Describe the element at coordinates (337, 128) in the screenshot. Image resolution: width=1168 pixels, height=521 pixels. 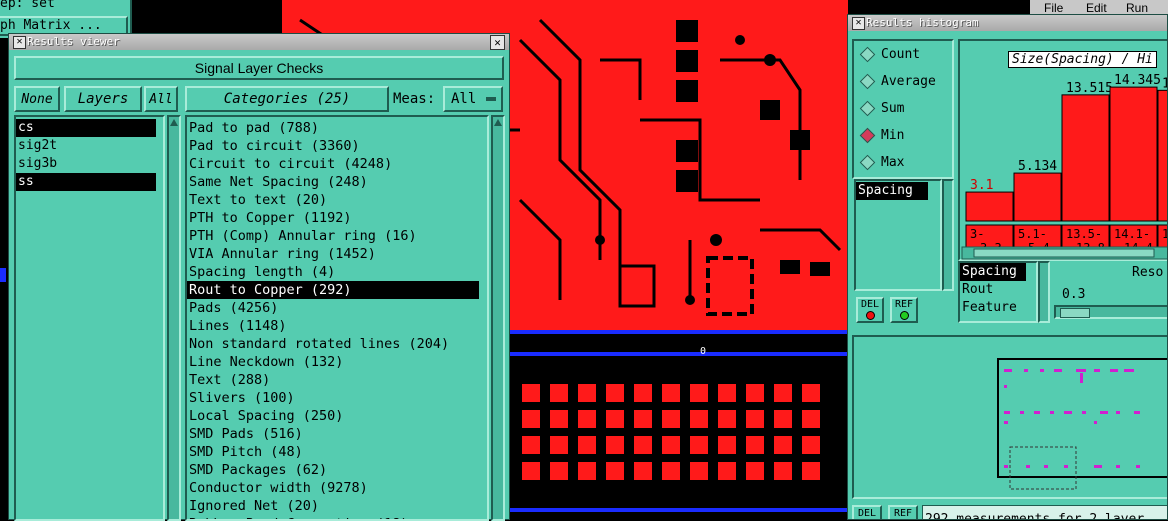
I see `category-item: Pad to pad (788)` at that location.